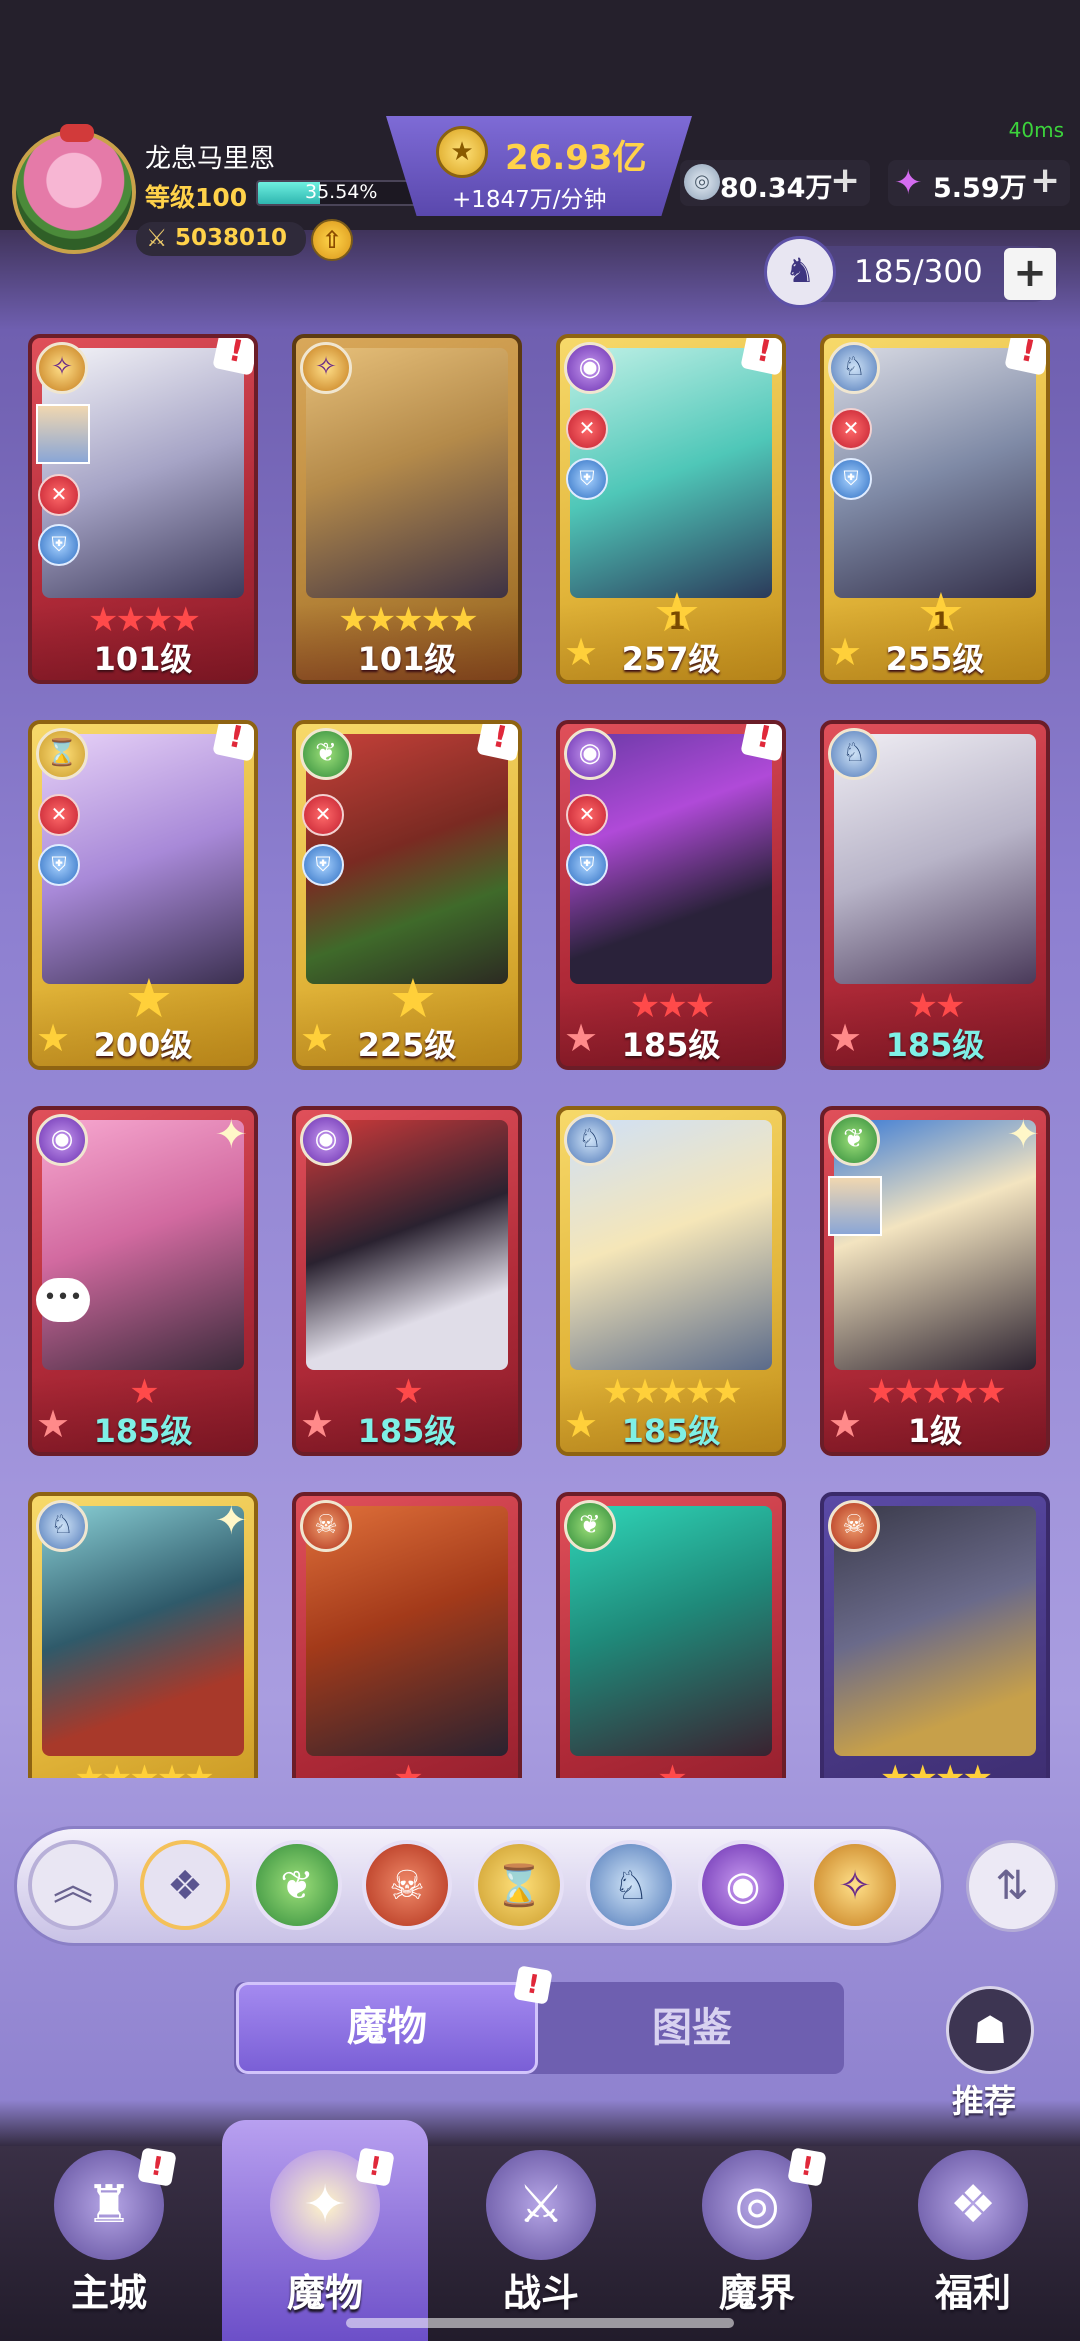  What do you see at coordinates (529, 200) in the screenshot?
I see `gold-rate: +1847万/分钟` at bounding box center [529, 200].